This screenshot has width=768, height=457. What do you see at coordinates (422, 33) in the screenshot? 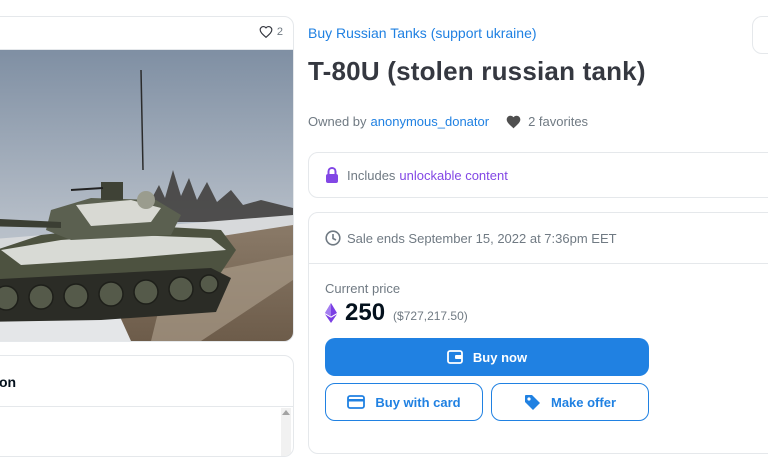
I see `collection-link: Buy Russian Tanks (support ukraine)` at bounding box center [422, 33].